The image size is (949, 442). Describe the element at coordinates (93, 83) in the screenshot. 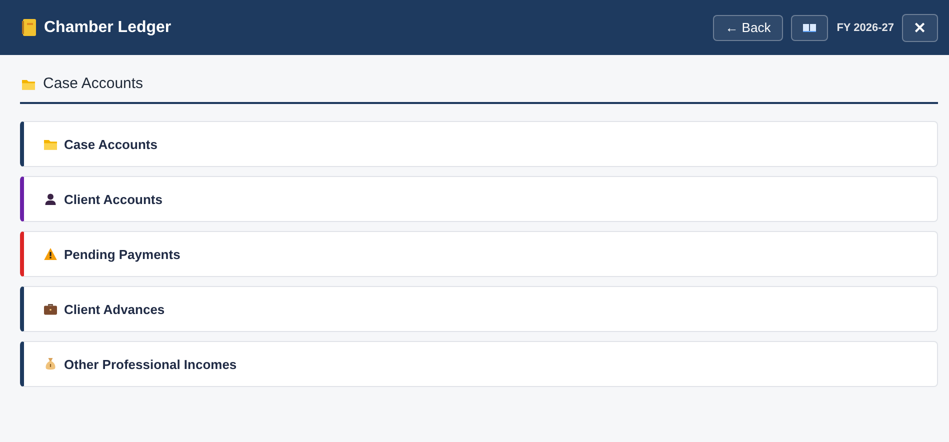

I see `section-title: Case Accounts` at that location.